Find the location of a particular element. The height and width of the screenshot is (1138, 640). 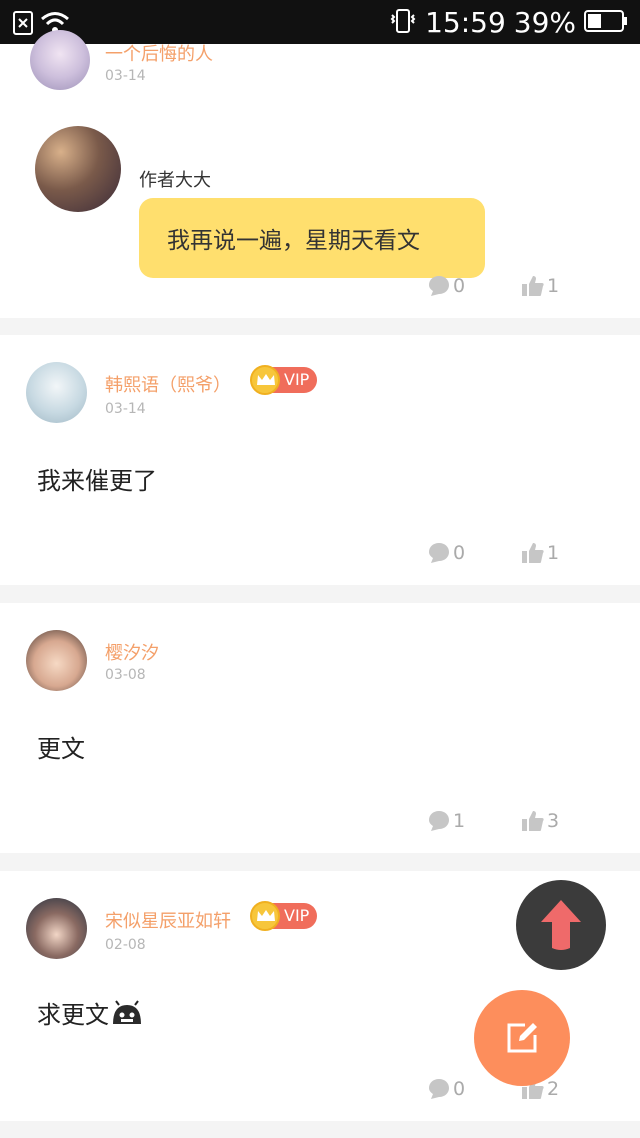

sim-icon is located at coordinates (23, 25).